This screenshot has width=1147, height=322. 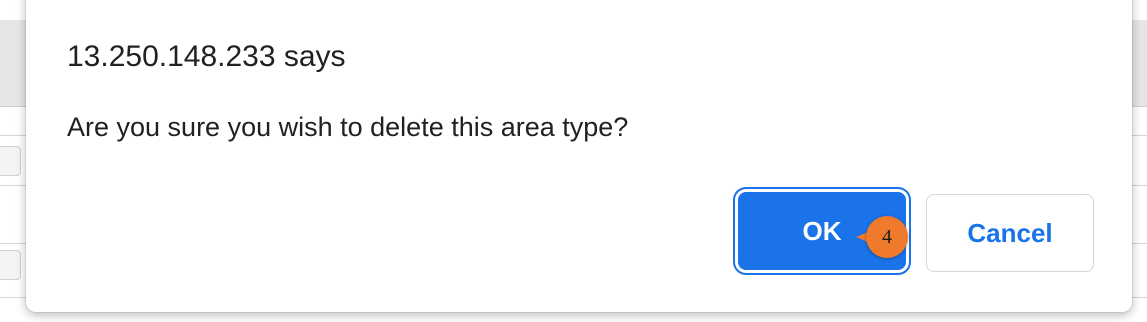 What do you see at coordinates (887, 237) in the screenshot?
I see `step-marker: 4` at bounding box center [887, 237].